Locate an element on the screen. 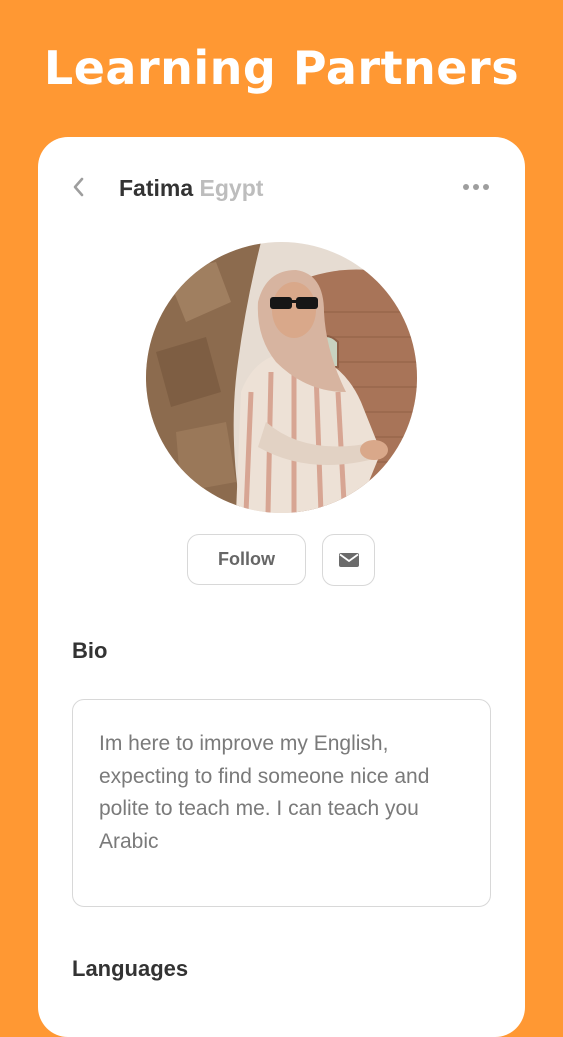  envelope-icon is located at coordinates (348, 560).